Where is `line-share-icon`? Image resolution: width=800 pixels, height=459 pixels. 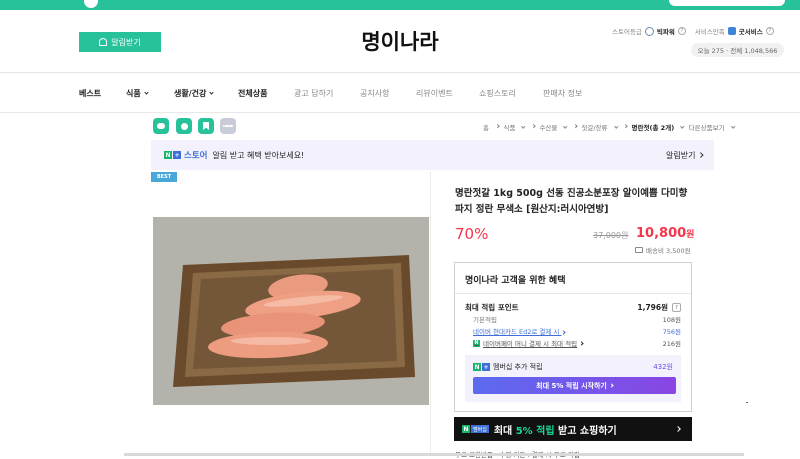
line-share-icon is located at coordinates (161, 126).